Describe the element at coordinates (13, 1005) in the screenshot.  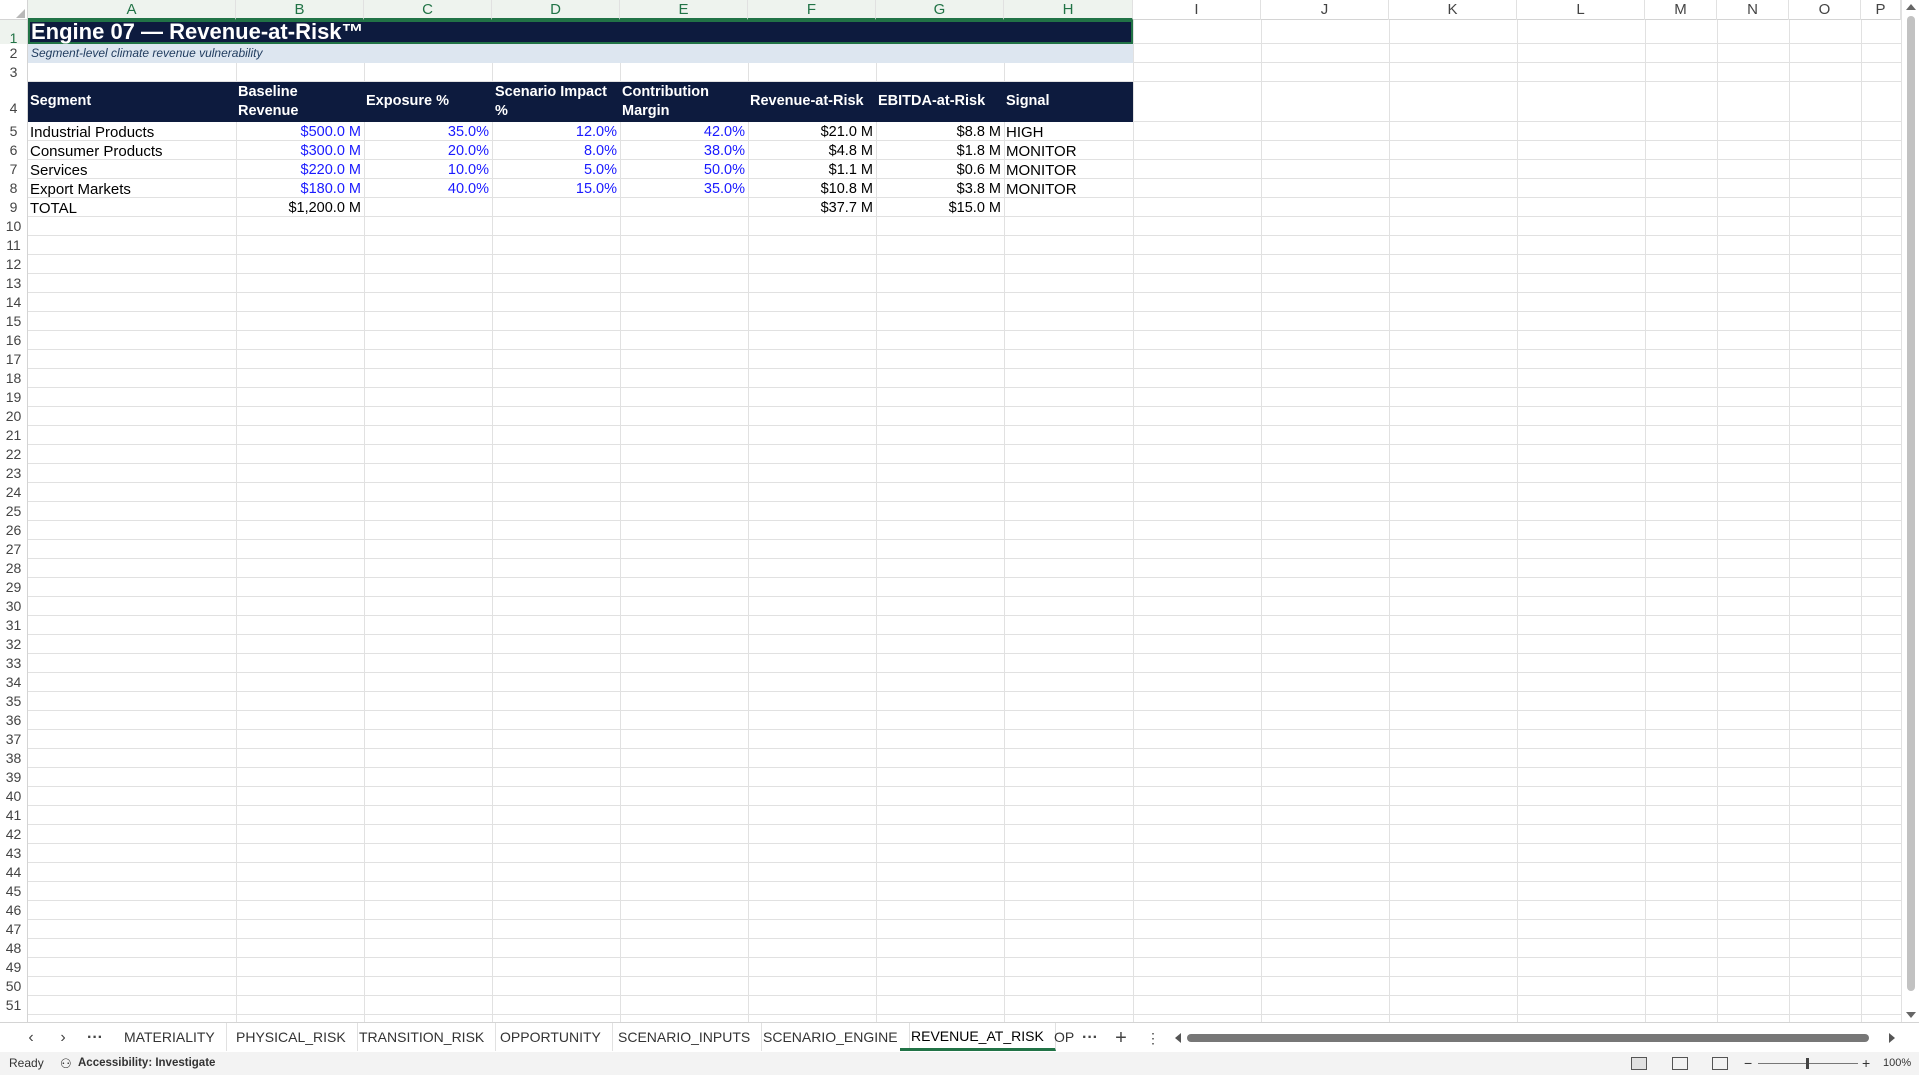
I see `row-header-51: 51` at that location.